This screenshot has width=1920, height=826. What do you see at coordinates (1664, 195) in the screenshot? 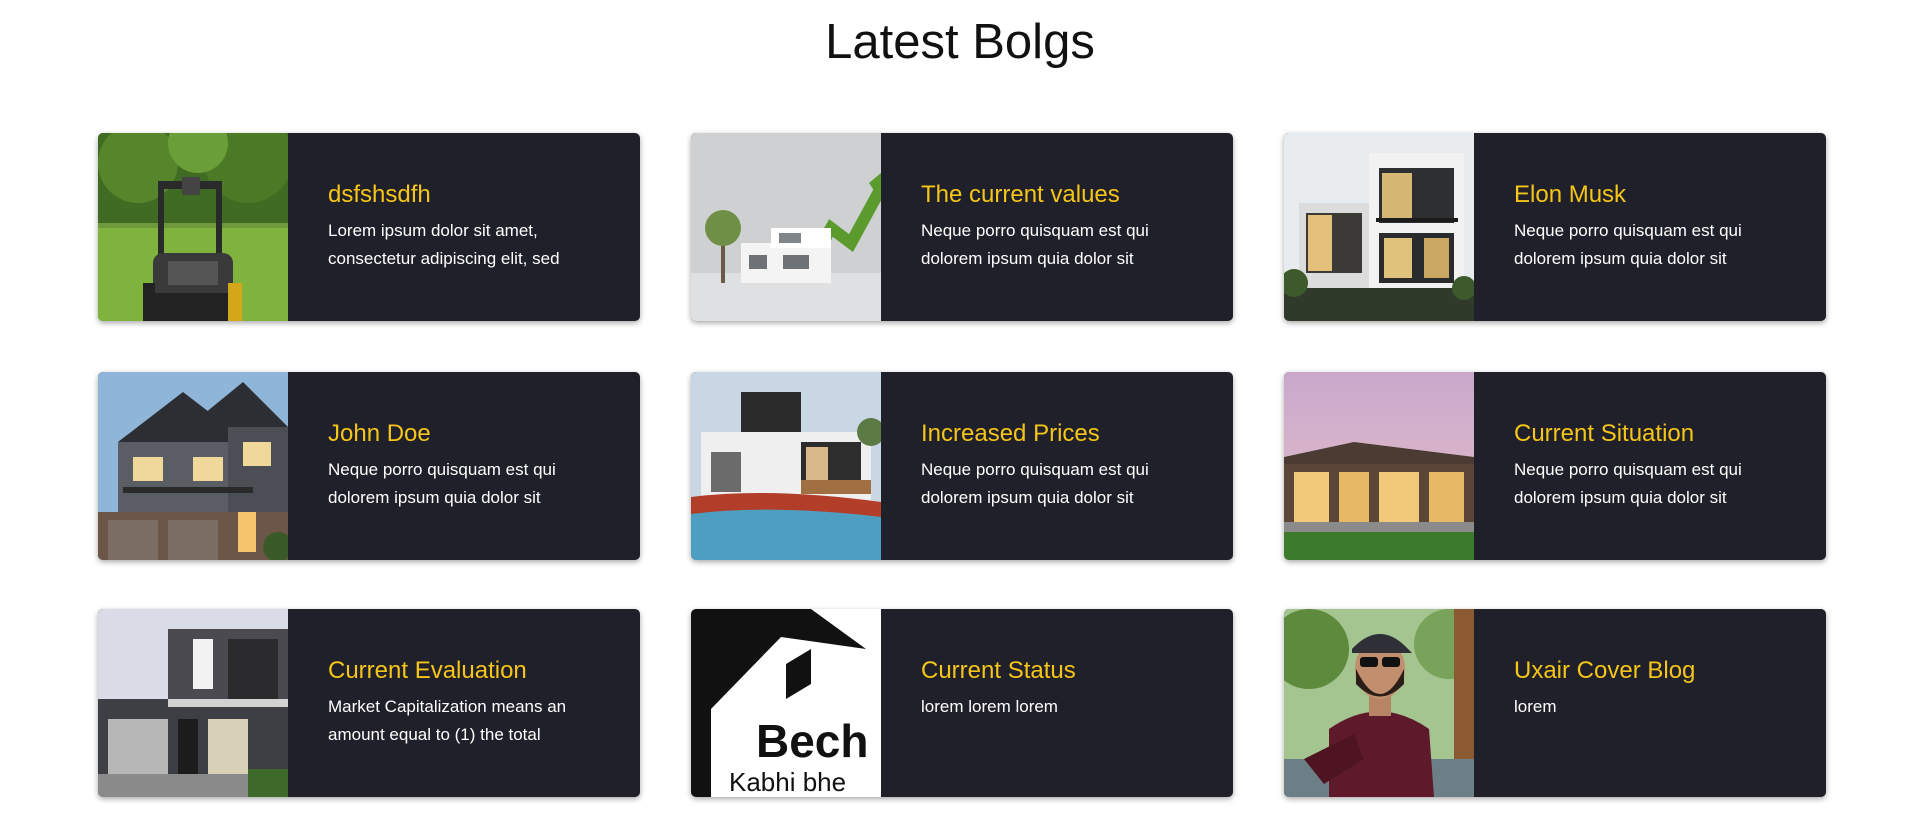
I see `post-title: Elon Musk` at bounding box center [1664, 195].